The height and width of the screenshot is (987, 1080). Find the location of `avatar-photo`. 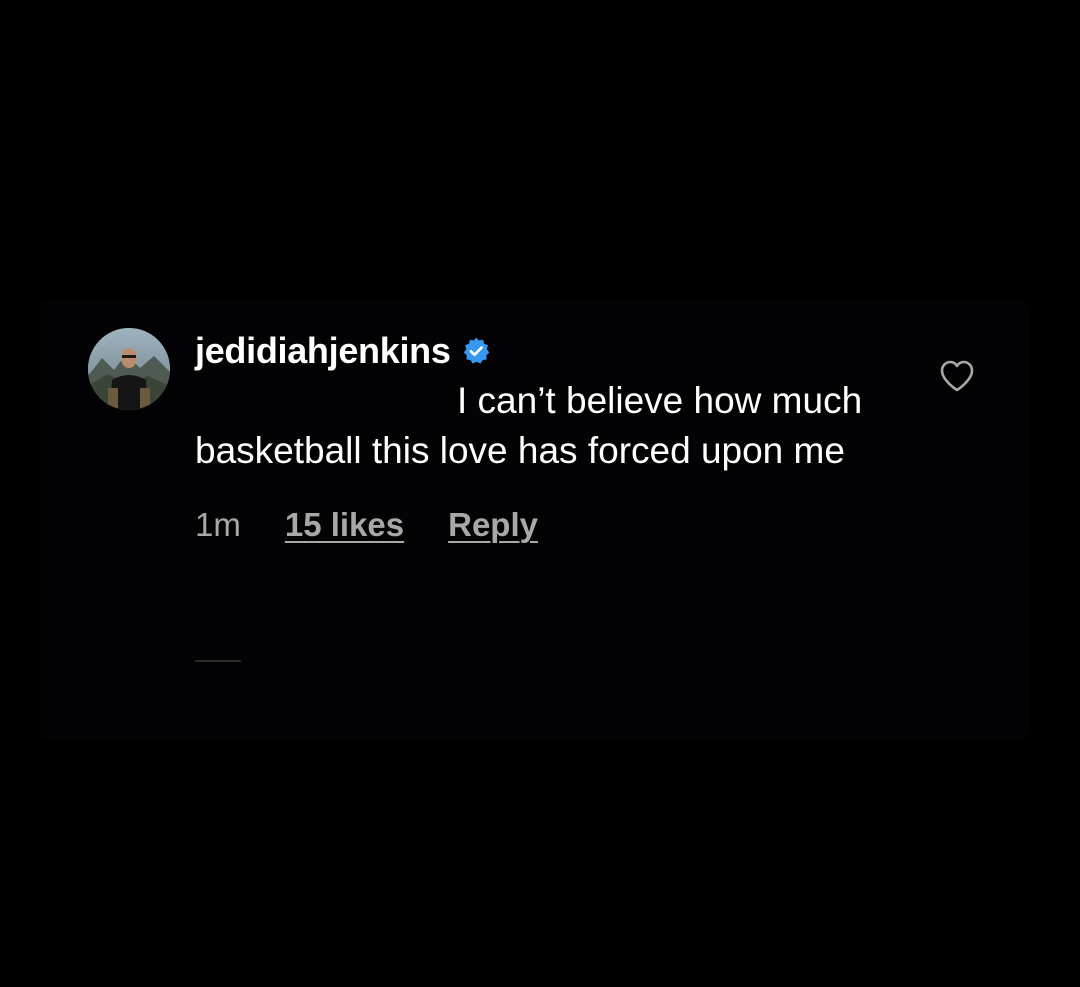

avatar-photo is located at coordinates (129, 369).